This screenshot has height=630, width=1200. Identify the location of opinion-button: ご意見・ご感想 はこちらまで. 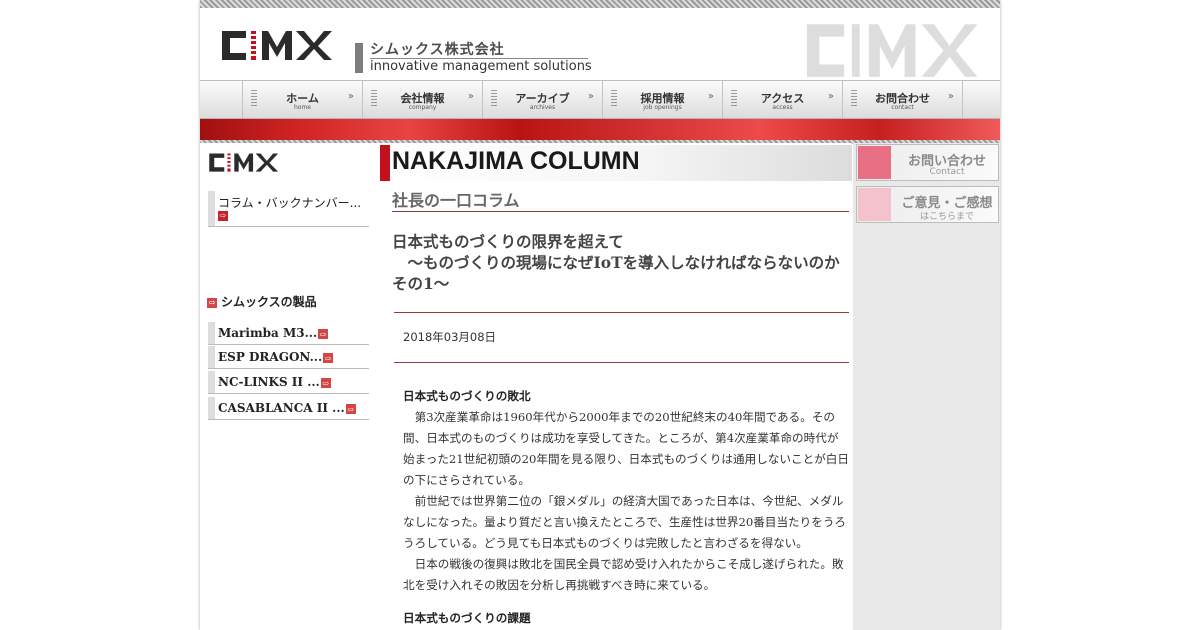
(927, 204).